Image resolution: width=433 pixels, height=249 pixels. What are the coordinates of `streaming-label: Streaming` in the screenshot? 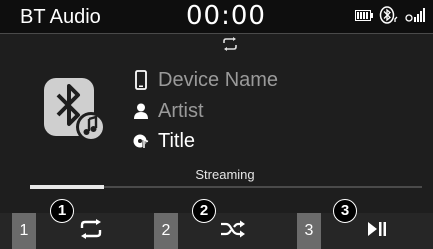 It's located at (225, 174).